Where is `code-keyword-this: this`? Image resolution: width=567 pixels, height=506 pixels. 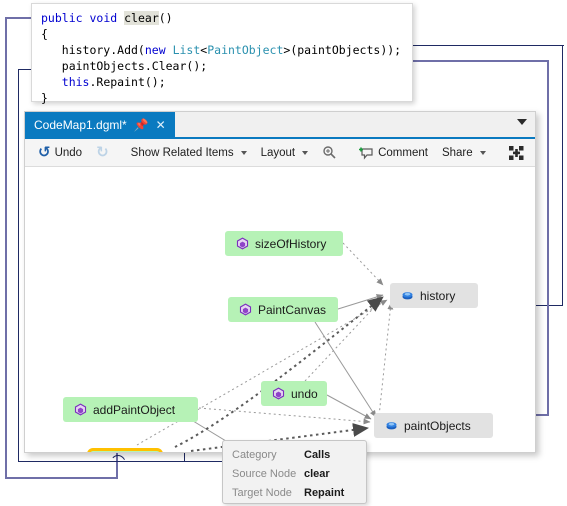 code-keyword-this: this is located at coordinates (75, 82).